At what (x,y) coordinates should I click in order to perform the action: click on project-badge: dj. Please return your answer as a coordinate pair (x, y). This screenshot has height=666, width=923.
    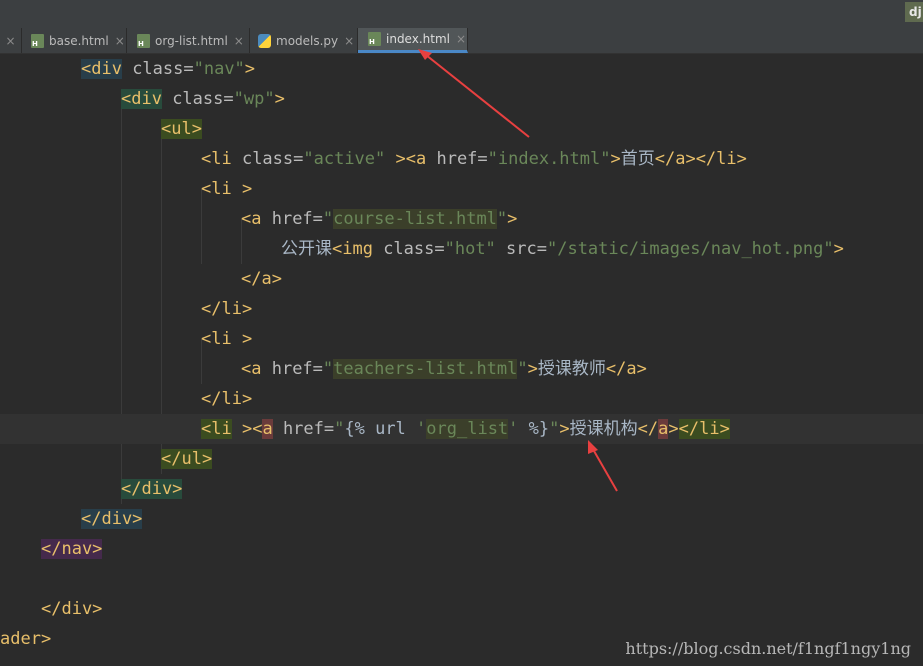
    Looking at the image, I should click on (914, 12).